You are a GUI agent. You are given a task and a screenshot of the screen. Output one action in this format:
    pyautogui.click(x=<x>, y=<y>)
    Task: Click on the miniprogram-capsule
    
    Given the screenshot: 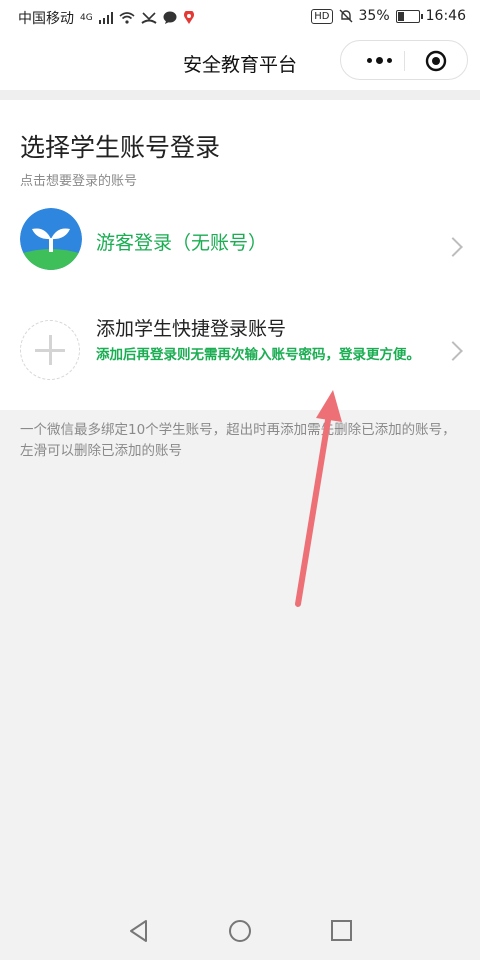 What is the action you would take?
    pyautogui.click(x=404, y=60)
    